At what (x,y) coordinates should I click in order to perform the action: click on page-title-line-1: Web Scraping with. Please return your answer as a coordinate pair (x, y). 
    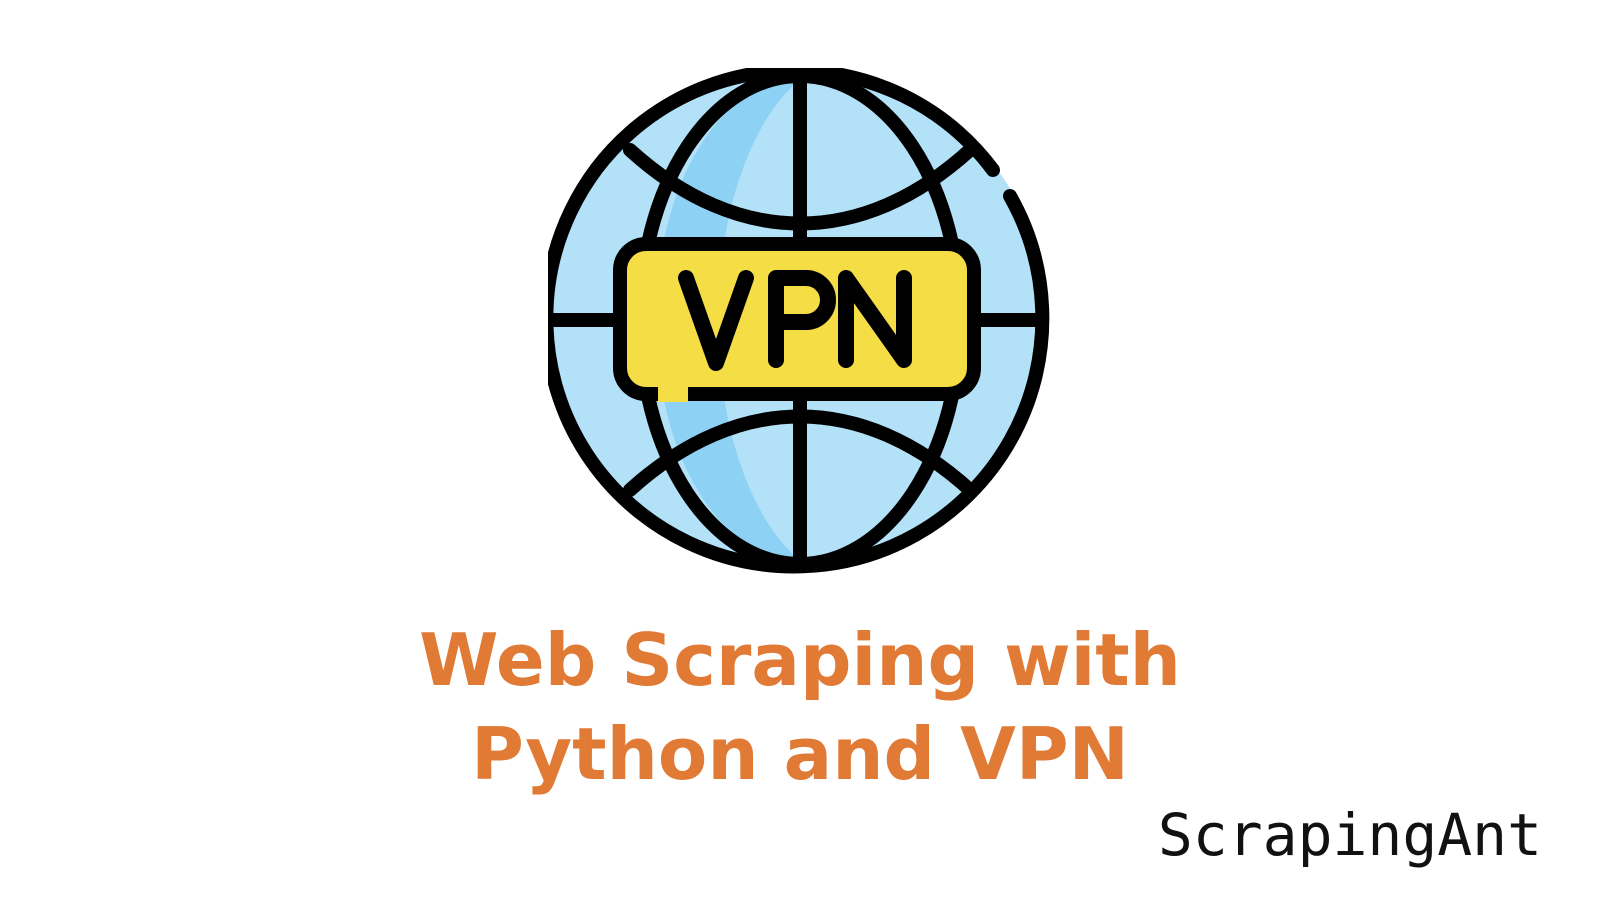
    Looking at the image, I should click on (800, 660).